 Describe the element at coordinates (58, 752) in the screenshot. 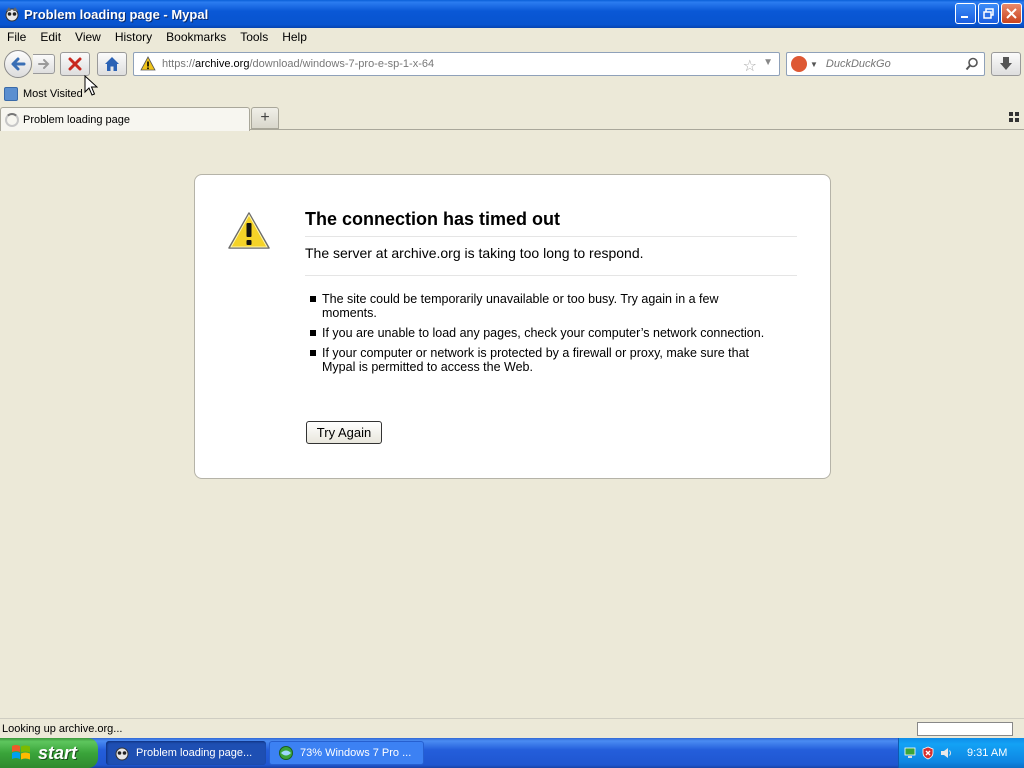

I see `start-label: start` at that location.